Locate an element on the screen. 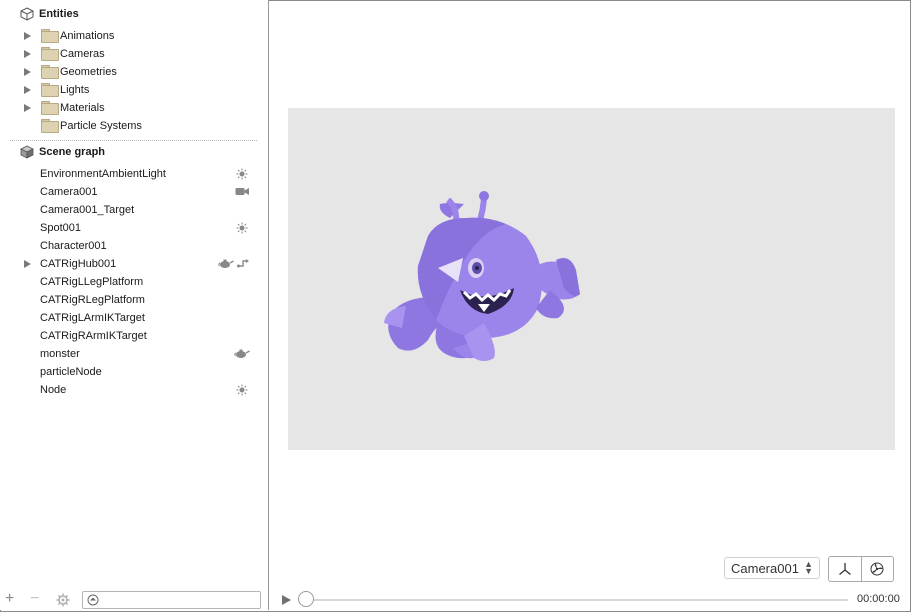  node-label: Node is located at coordinates (53, 390).